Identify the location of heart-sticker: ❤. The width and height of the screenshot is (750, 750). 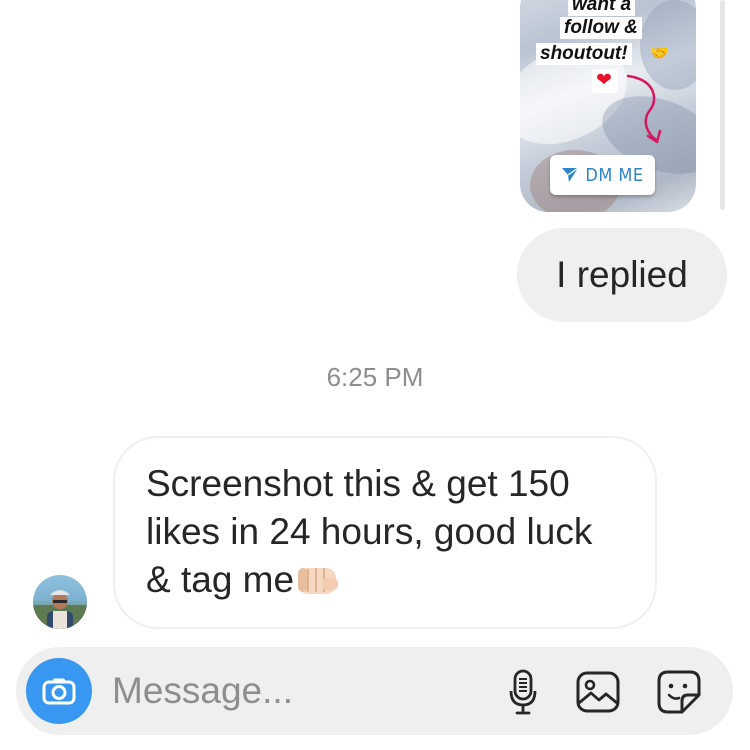
(605, 81).